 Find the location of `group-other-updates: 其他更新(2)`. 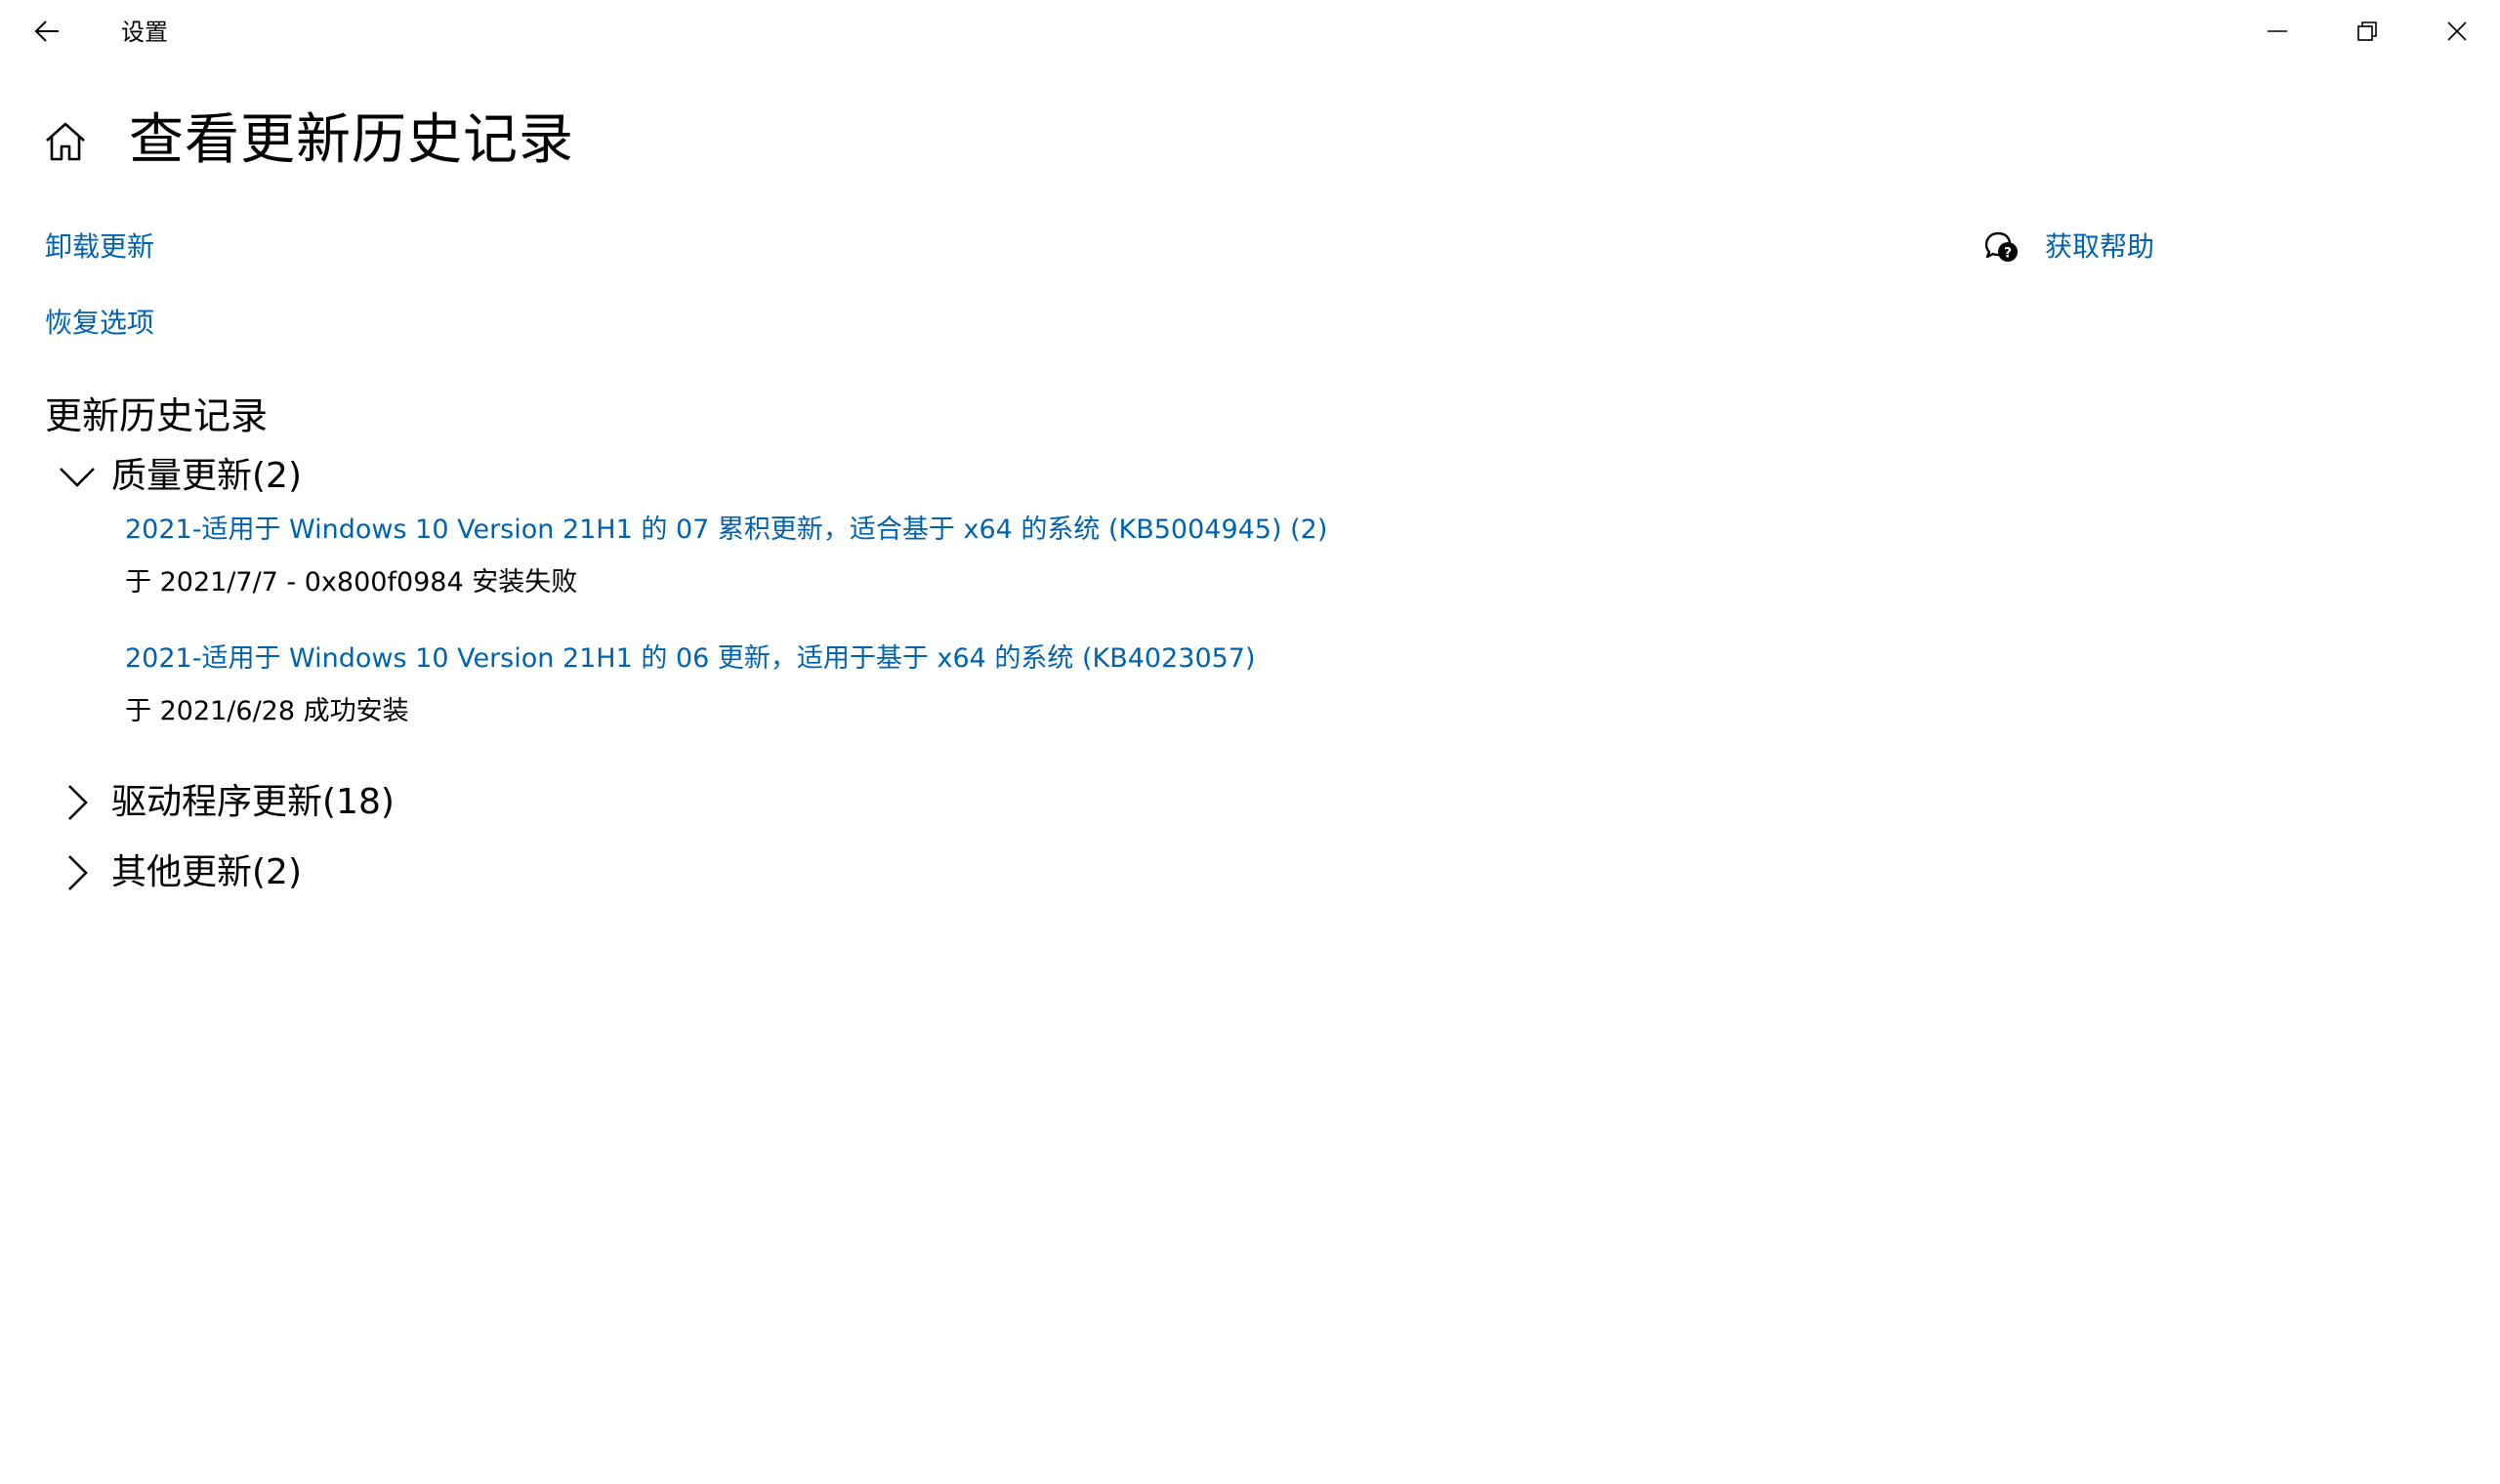

group-other-updates: 其他更新(2) is located at coordinates (178, 873).